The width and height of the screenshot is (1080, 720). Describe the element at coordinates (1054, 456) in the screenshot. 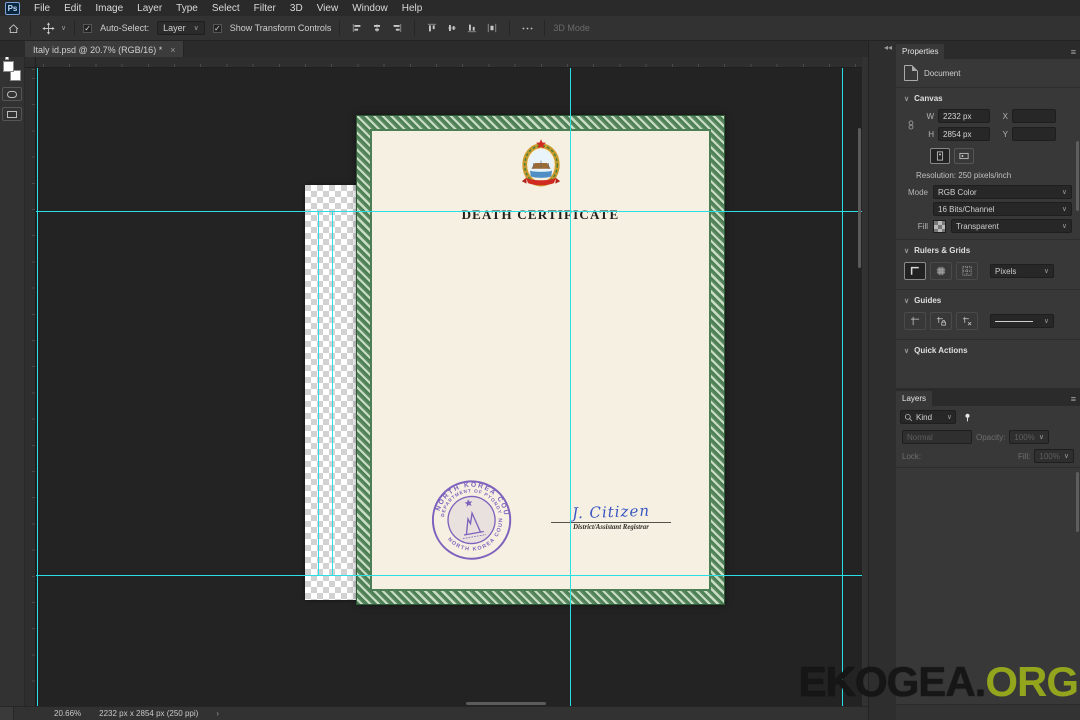

I see `fill-opacity-field: 100% ∨` at that location.